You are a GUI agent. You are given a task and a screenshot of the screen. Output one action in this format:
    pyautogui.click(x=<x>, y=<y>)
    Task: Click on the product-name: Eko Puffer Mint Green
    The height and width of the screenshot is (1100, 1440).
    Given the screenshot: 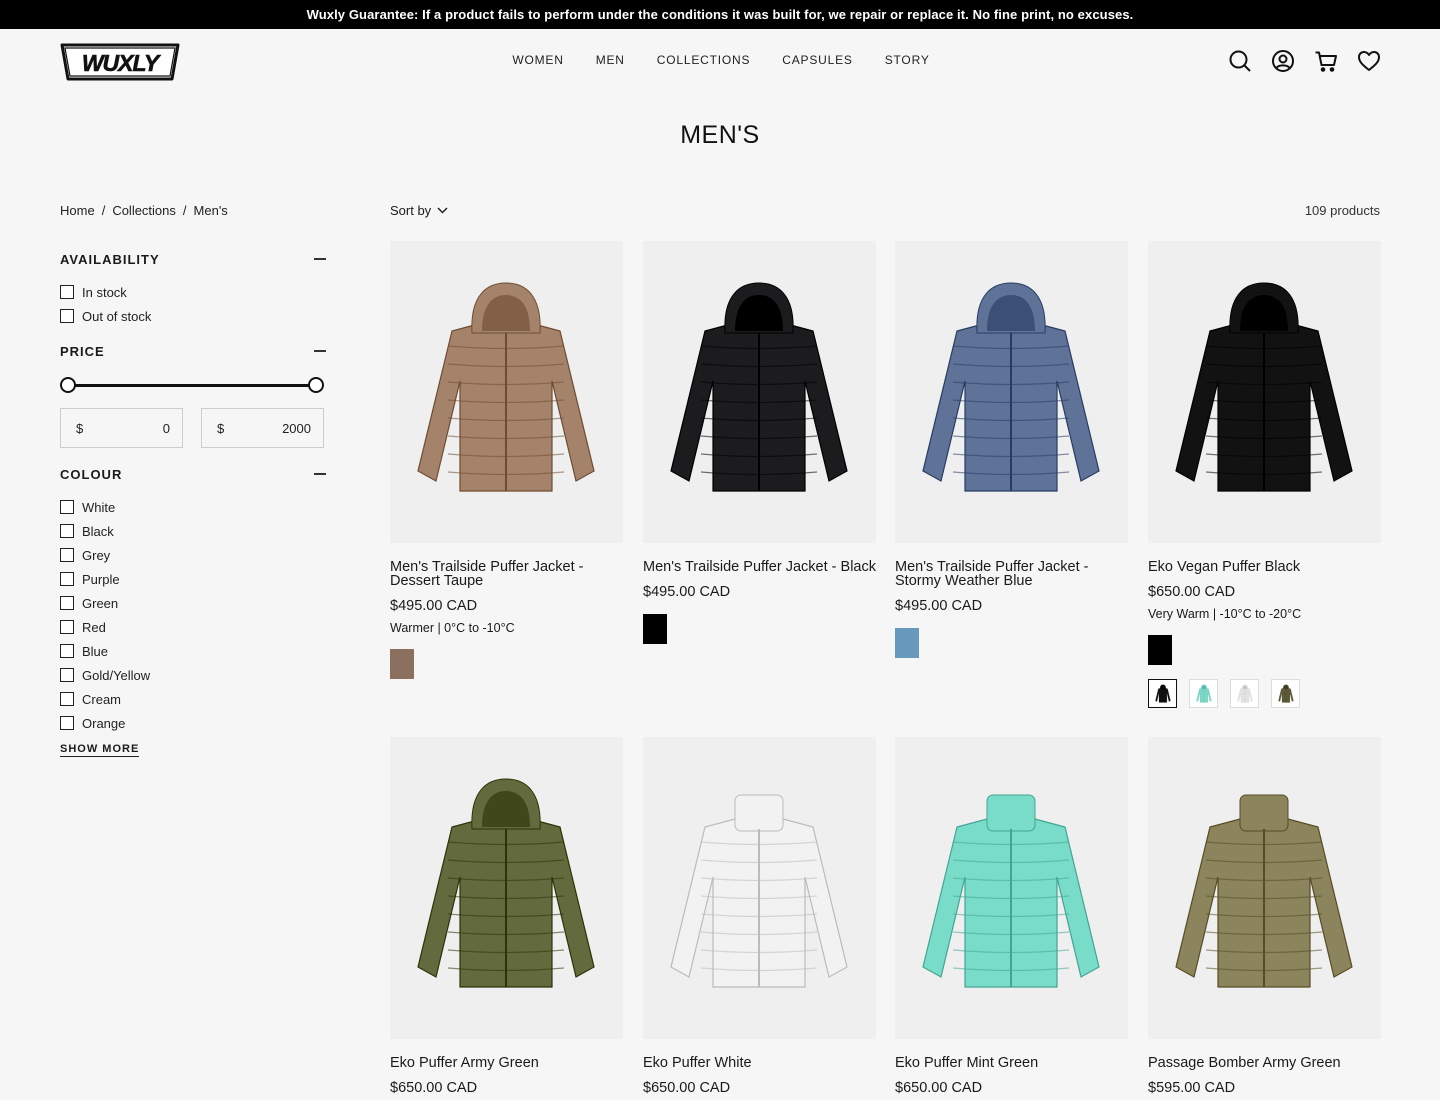 What is the action you would take?
    pyautogui.click(x=1011, y=1063)
    